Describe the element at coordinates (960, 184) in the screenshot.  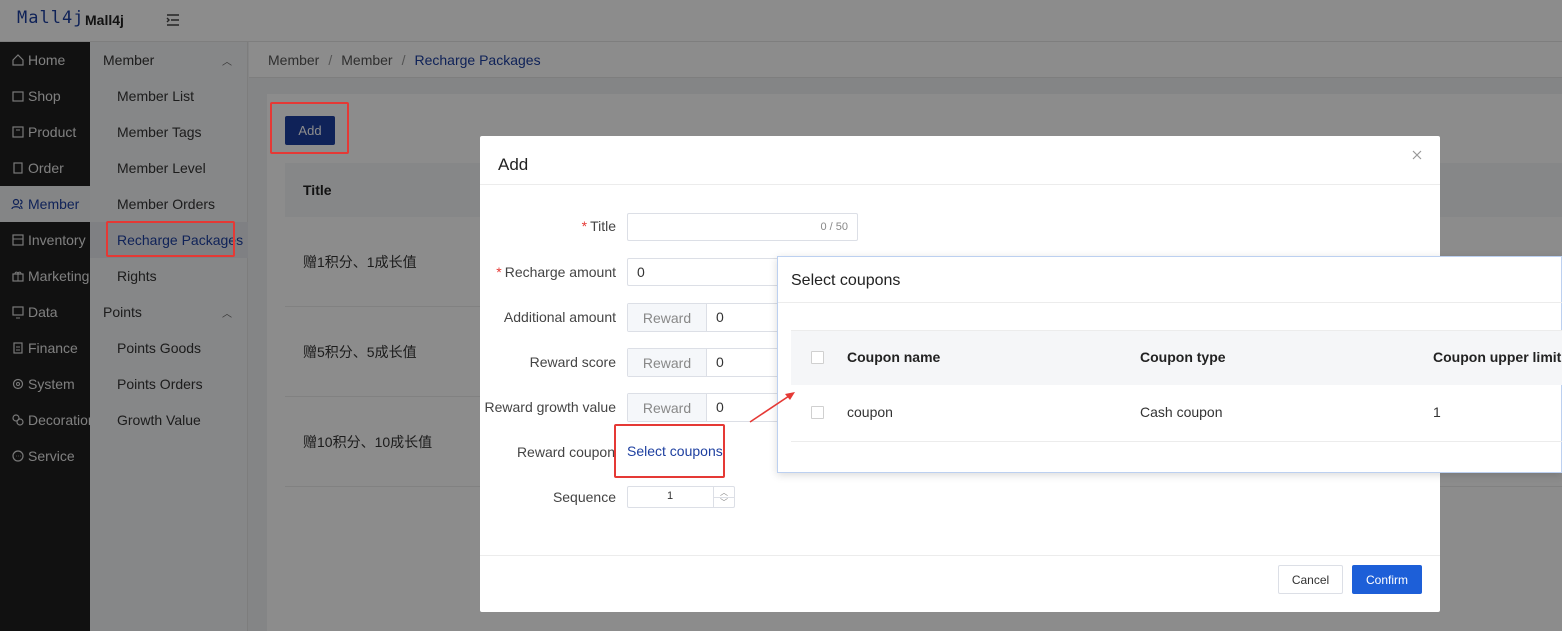
I see `dialog-divider` at that location.